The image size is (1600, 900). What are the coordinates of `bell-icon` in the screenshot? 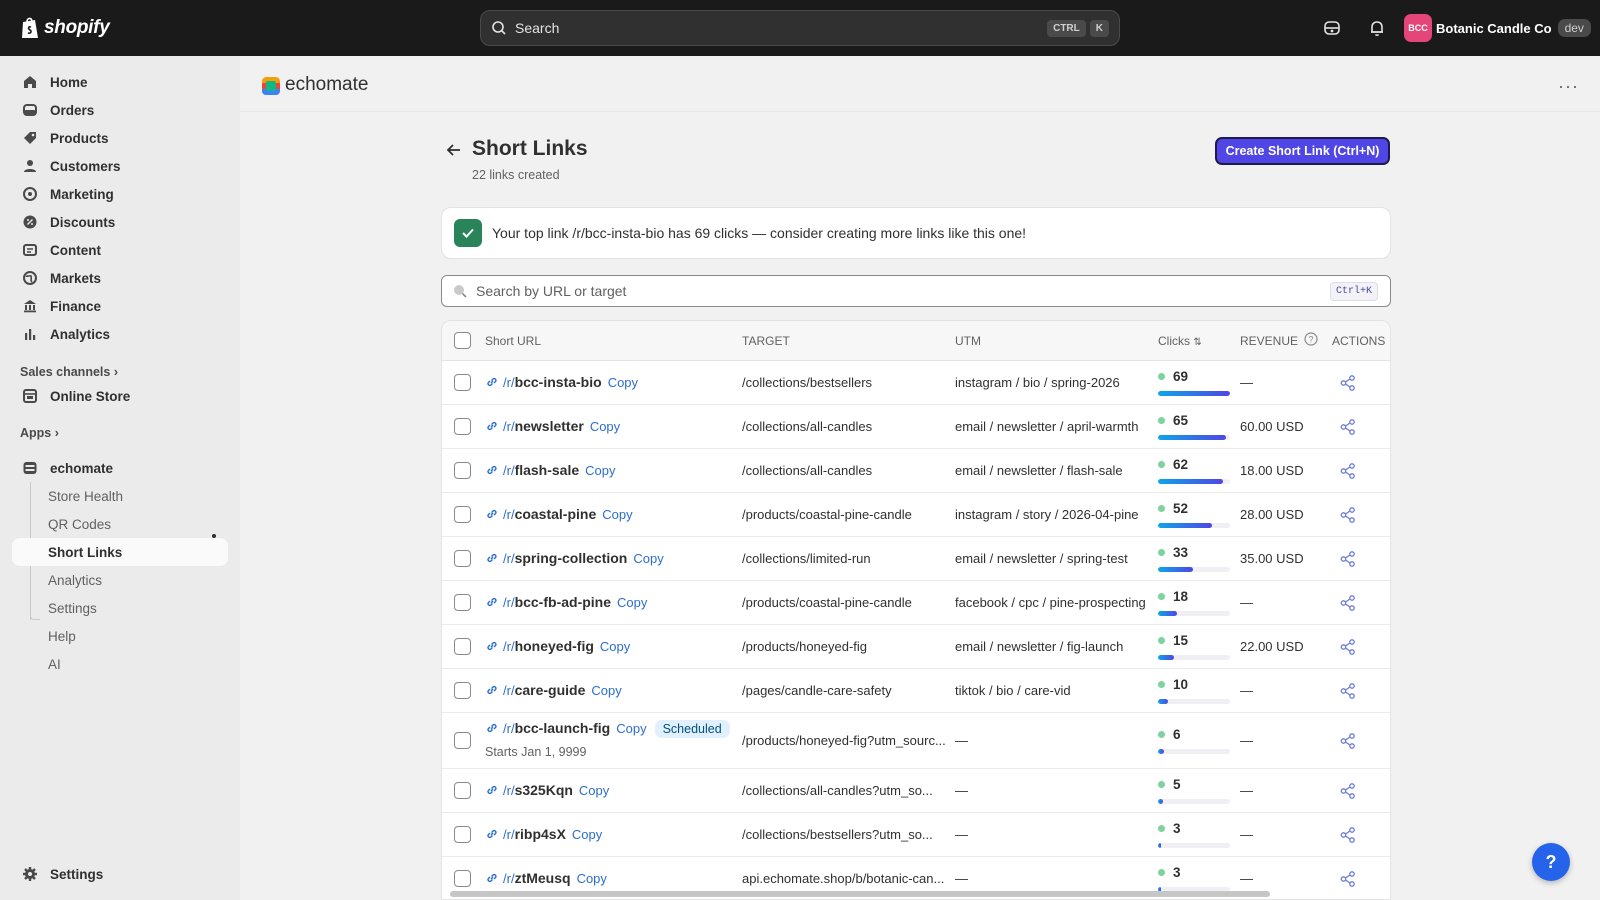 It's located at (1377, 28).